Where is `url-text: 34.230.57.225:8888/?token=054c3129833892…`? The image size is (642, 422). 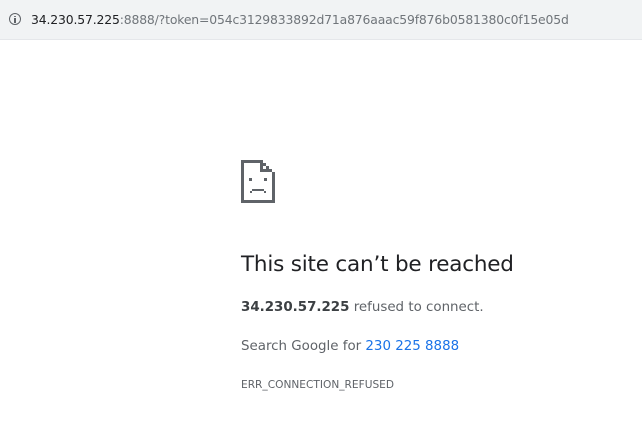 url-text: 34.230.57.225:8888/?token=054c3129833892… is located at coordinates (300, 20).